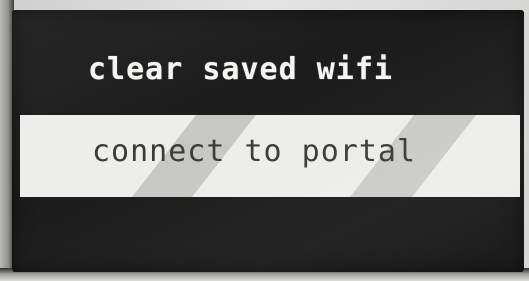  I want to click on menu-item-clear-saved-wifi: clear saved wifi, so click(240, 69).